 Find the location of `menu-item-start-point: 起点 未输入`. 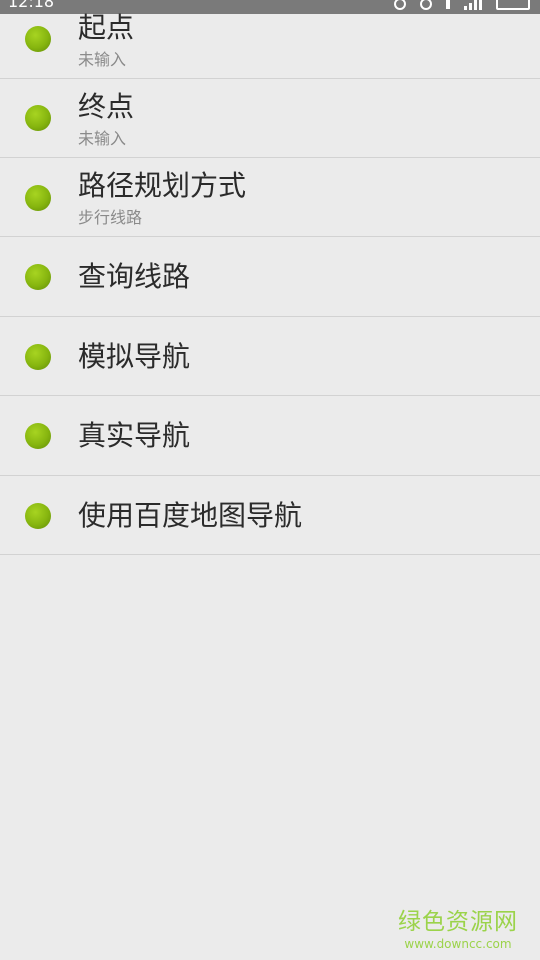

menu-item-start-point: 起点 未输入 is located at coordinates (270, 39).